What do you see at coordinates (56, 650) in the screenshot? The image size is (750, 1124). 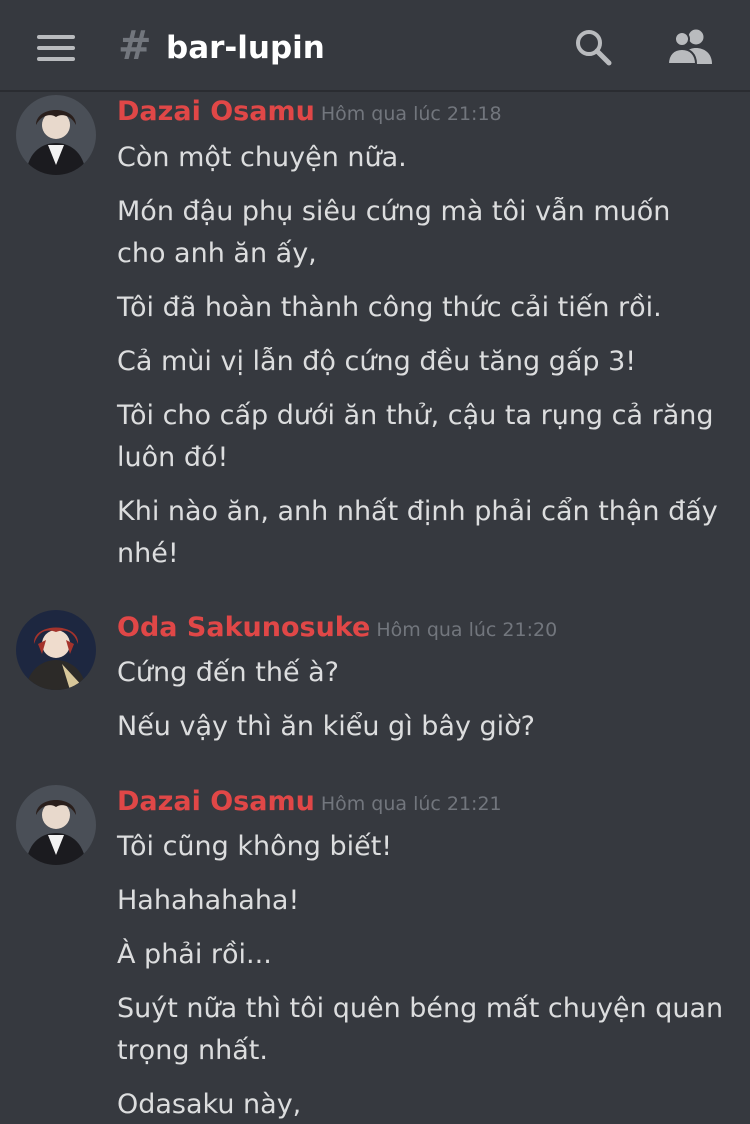 I see `avatar-oda` at bounding box center [56, 650].